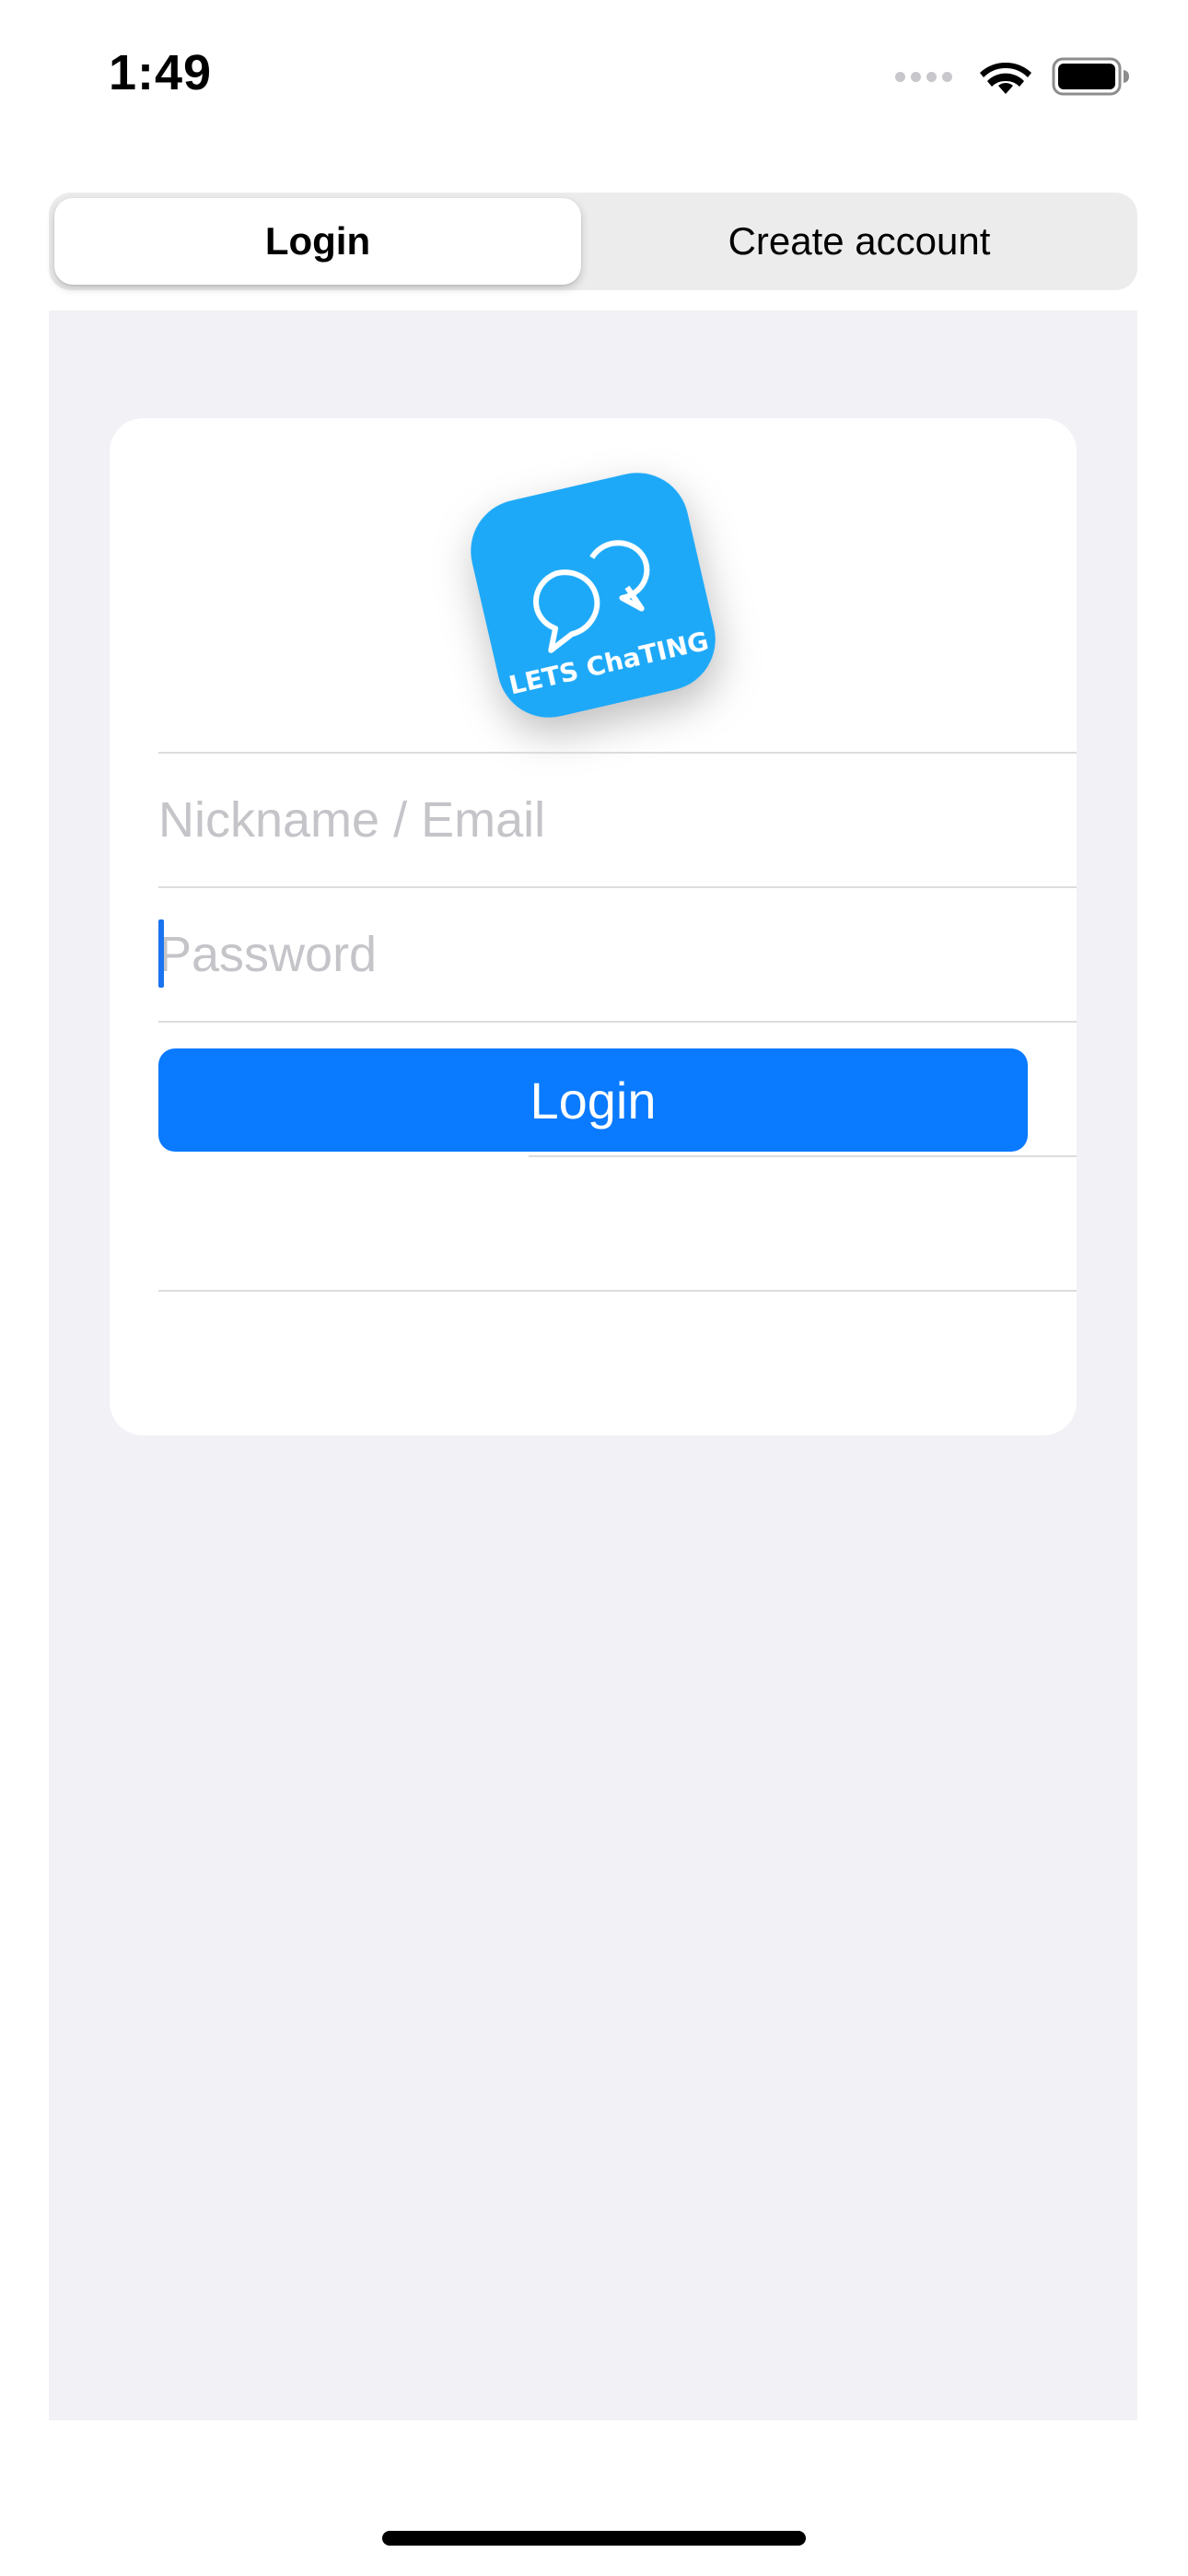  I want to click on auth-mode-segmented-control: Login Create account, so click(593, 241).